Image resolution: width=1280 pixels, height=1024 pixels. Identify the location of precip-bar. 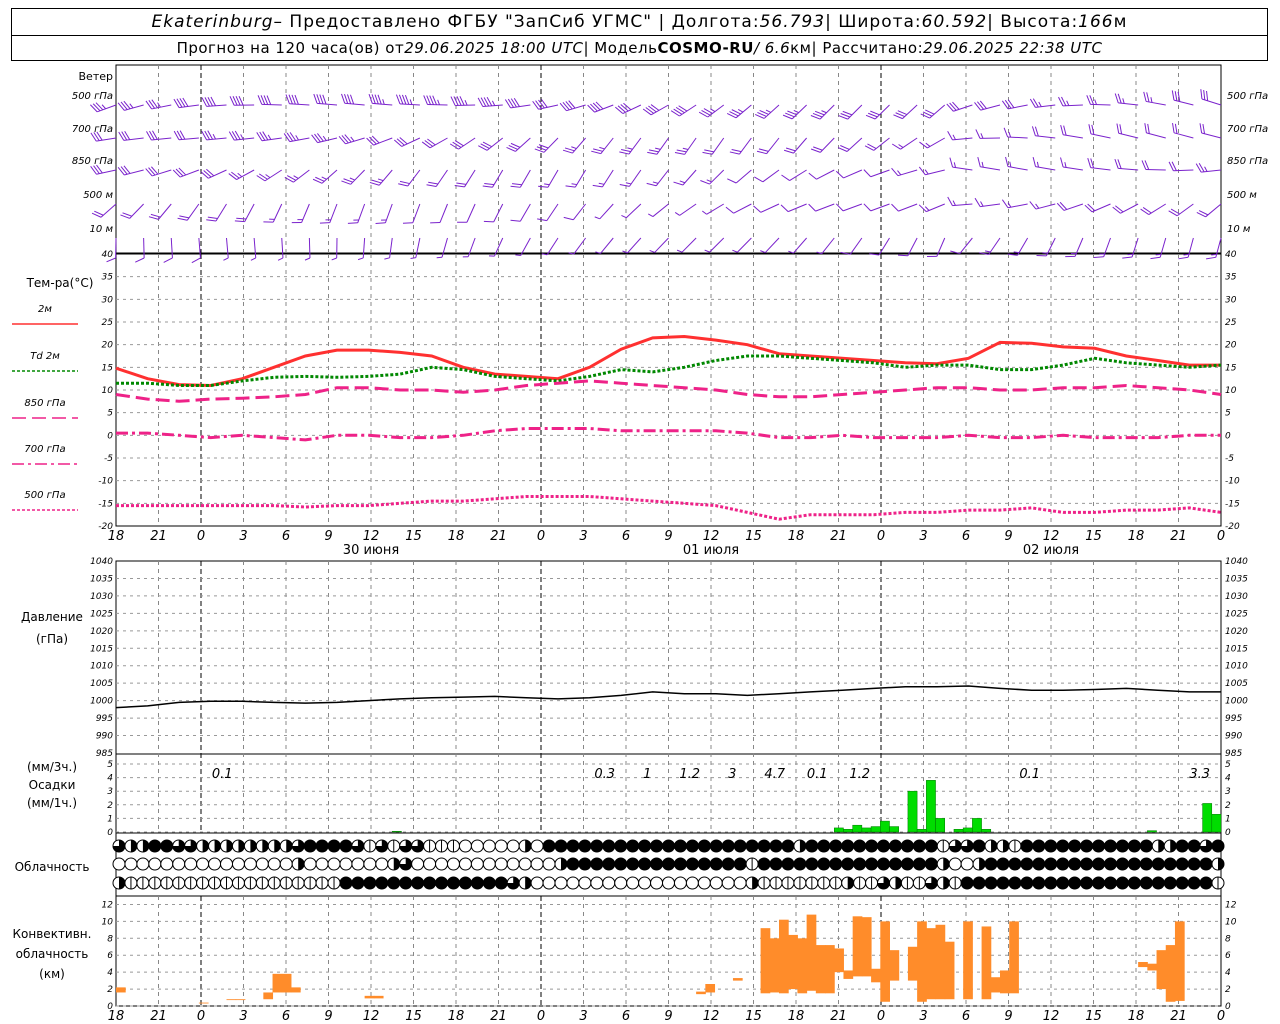
(397, 832).